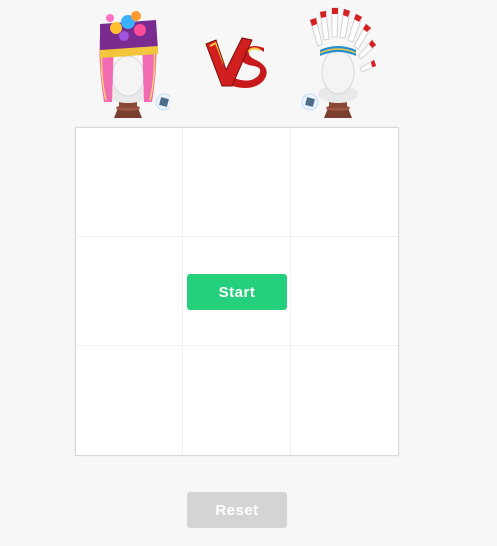 The image size is (497, 546). Describe the element at coordinates (237, 510) in the screenshot. I see `reset-button: Reset` at that location.